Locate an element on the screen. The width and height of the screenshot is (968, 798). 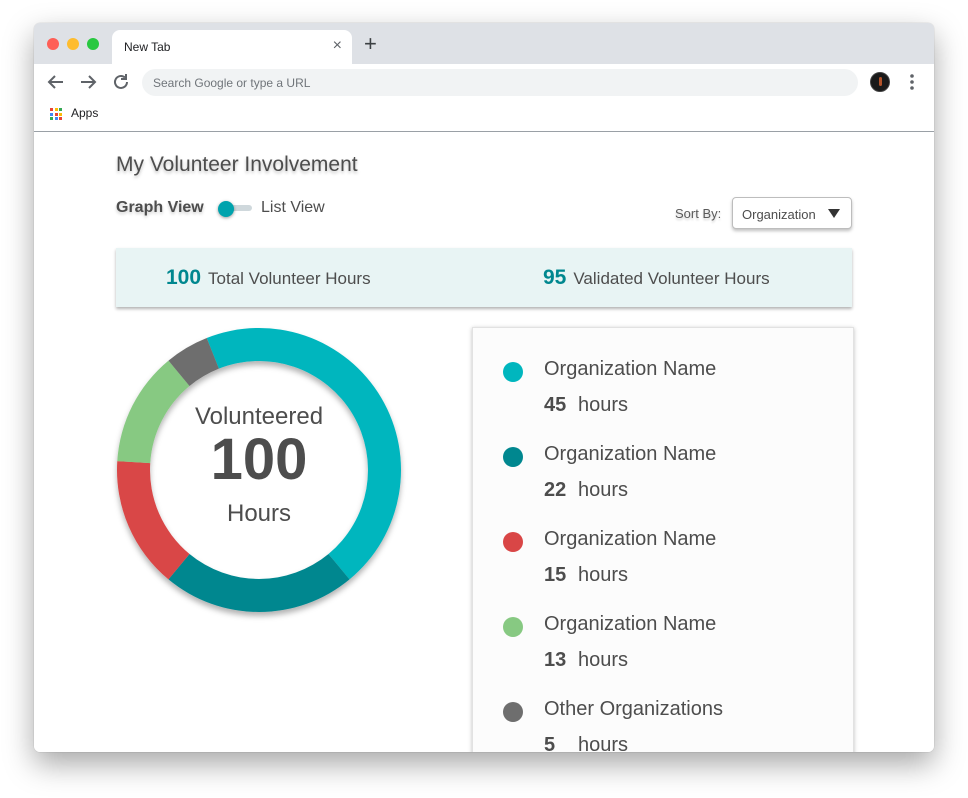
legend-item: Organization Name 13 hours is located at coordinates (663, 627).